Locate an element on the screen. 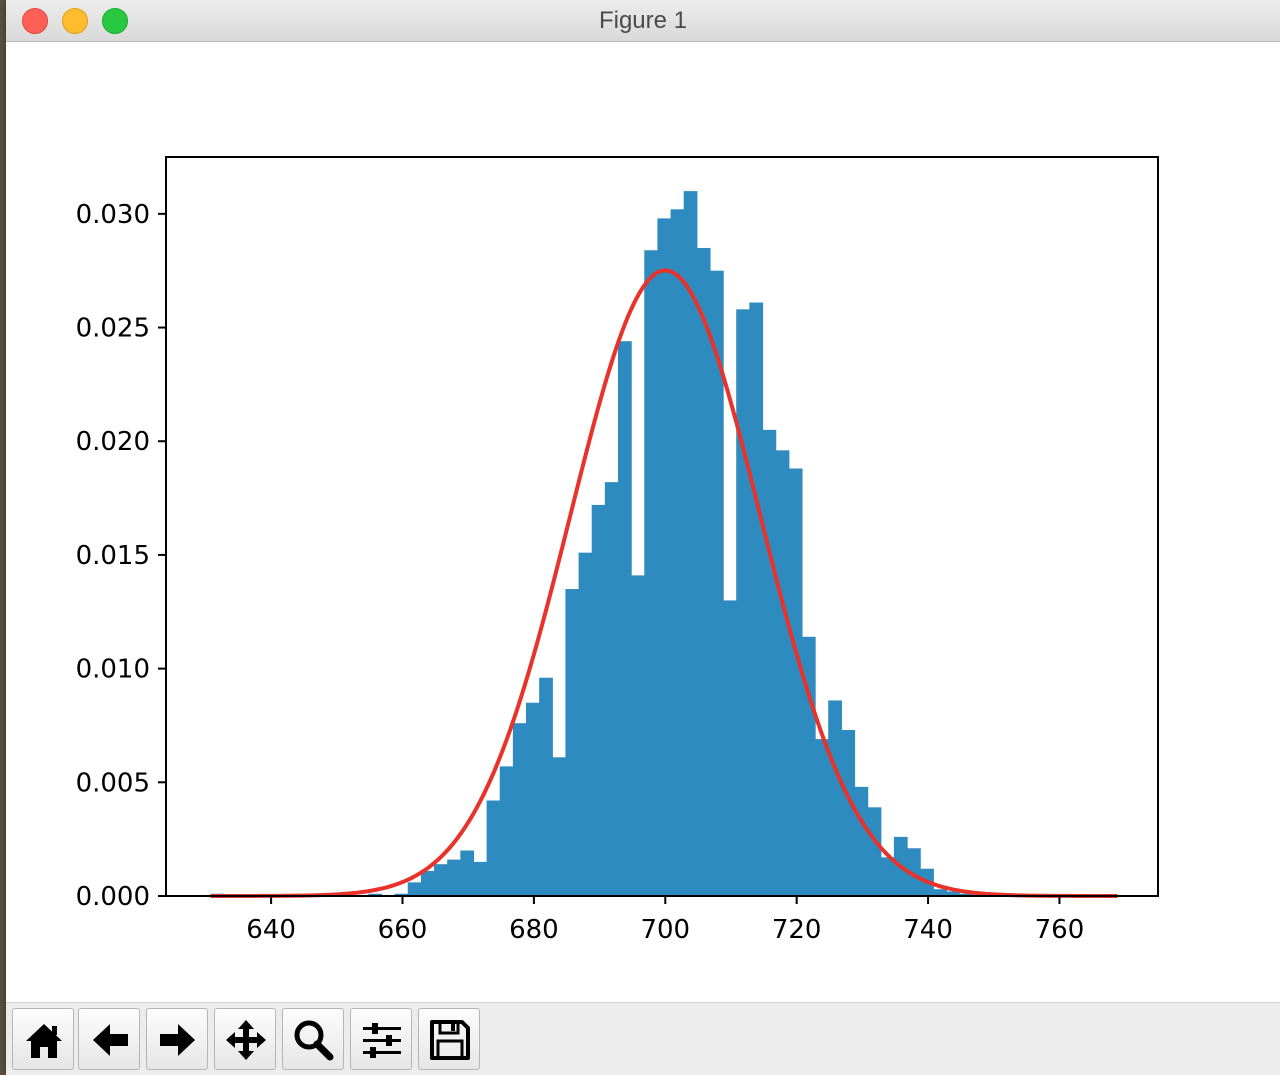  x-tick-label: 740 is located at coordinates (928, 930).